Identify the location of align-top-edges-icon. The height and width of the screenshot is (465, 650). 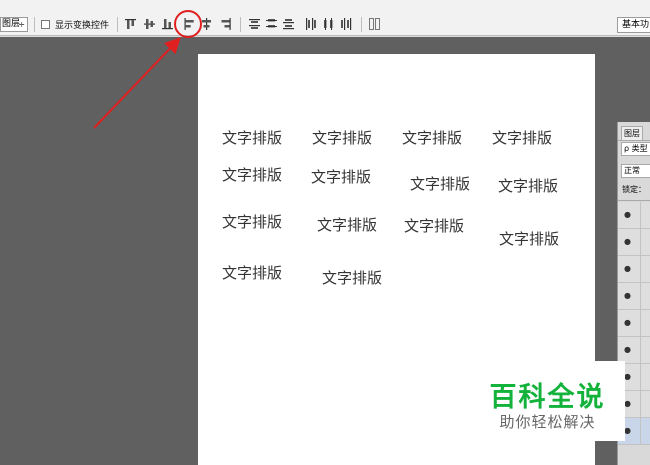
(130, 24).